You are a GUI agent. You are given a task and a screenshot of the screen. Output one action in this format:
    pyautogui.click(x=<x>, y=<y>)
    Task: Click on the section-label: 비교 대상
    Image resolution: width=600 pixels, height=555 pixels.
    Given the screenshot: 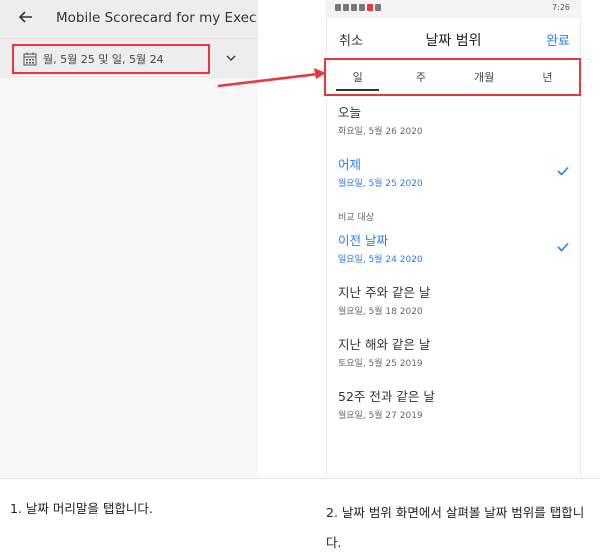 What is the action you would take?
    pyautogui.click(x=356, y=218)
    